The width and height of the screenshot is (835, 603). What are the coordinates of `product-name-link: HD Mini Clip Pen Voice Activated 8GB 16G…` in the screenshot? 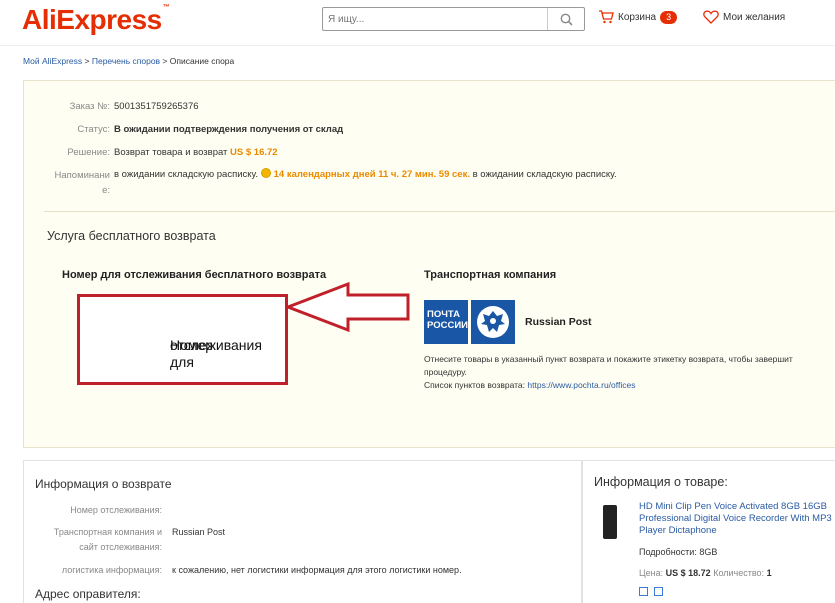 It's located at (737, 519).